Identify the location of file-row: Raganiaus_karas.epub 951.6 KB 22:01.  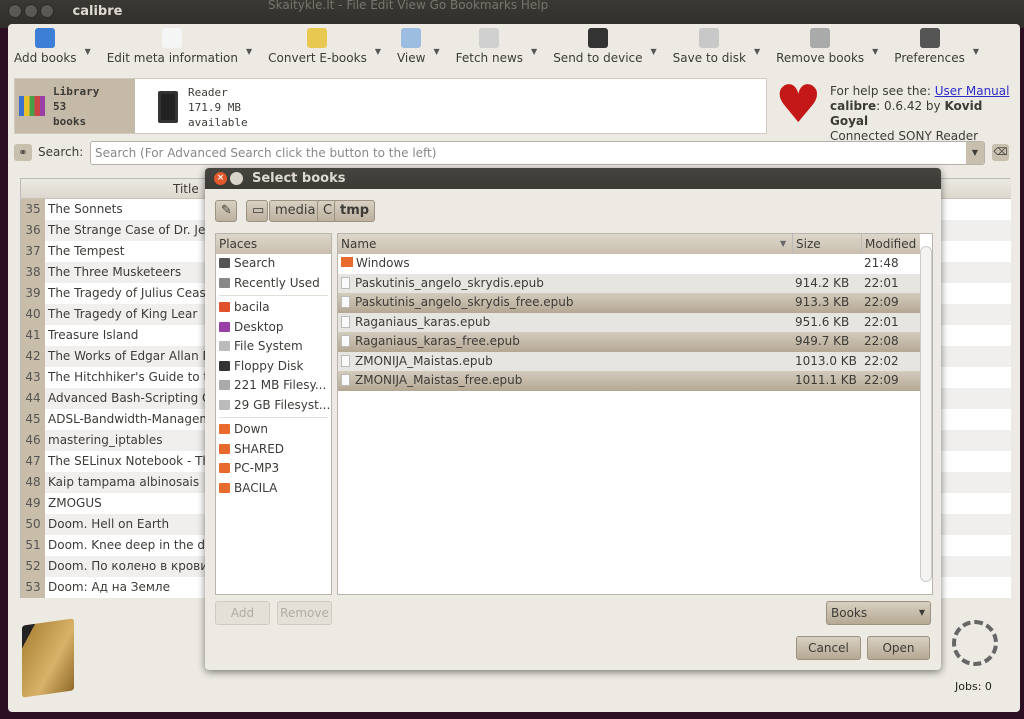
(629, 322).